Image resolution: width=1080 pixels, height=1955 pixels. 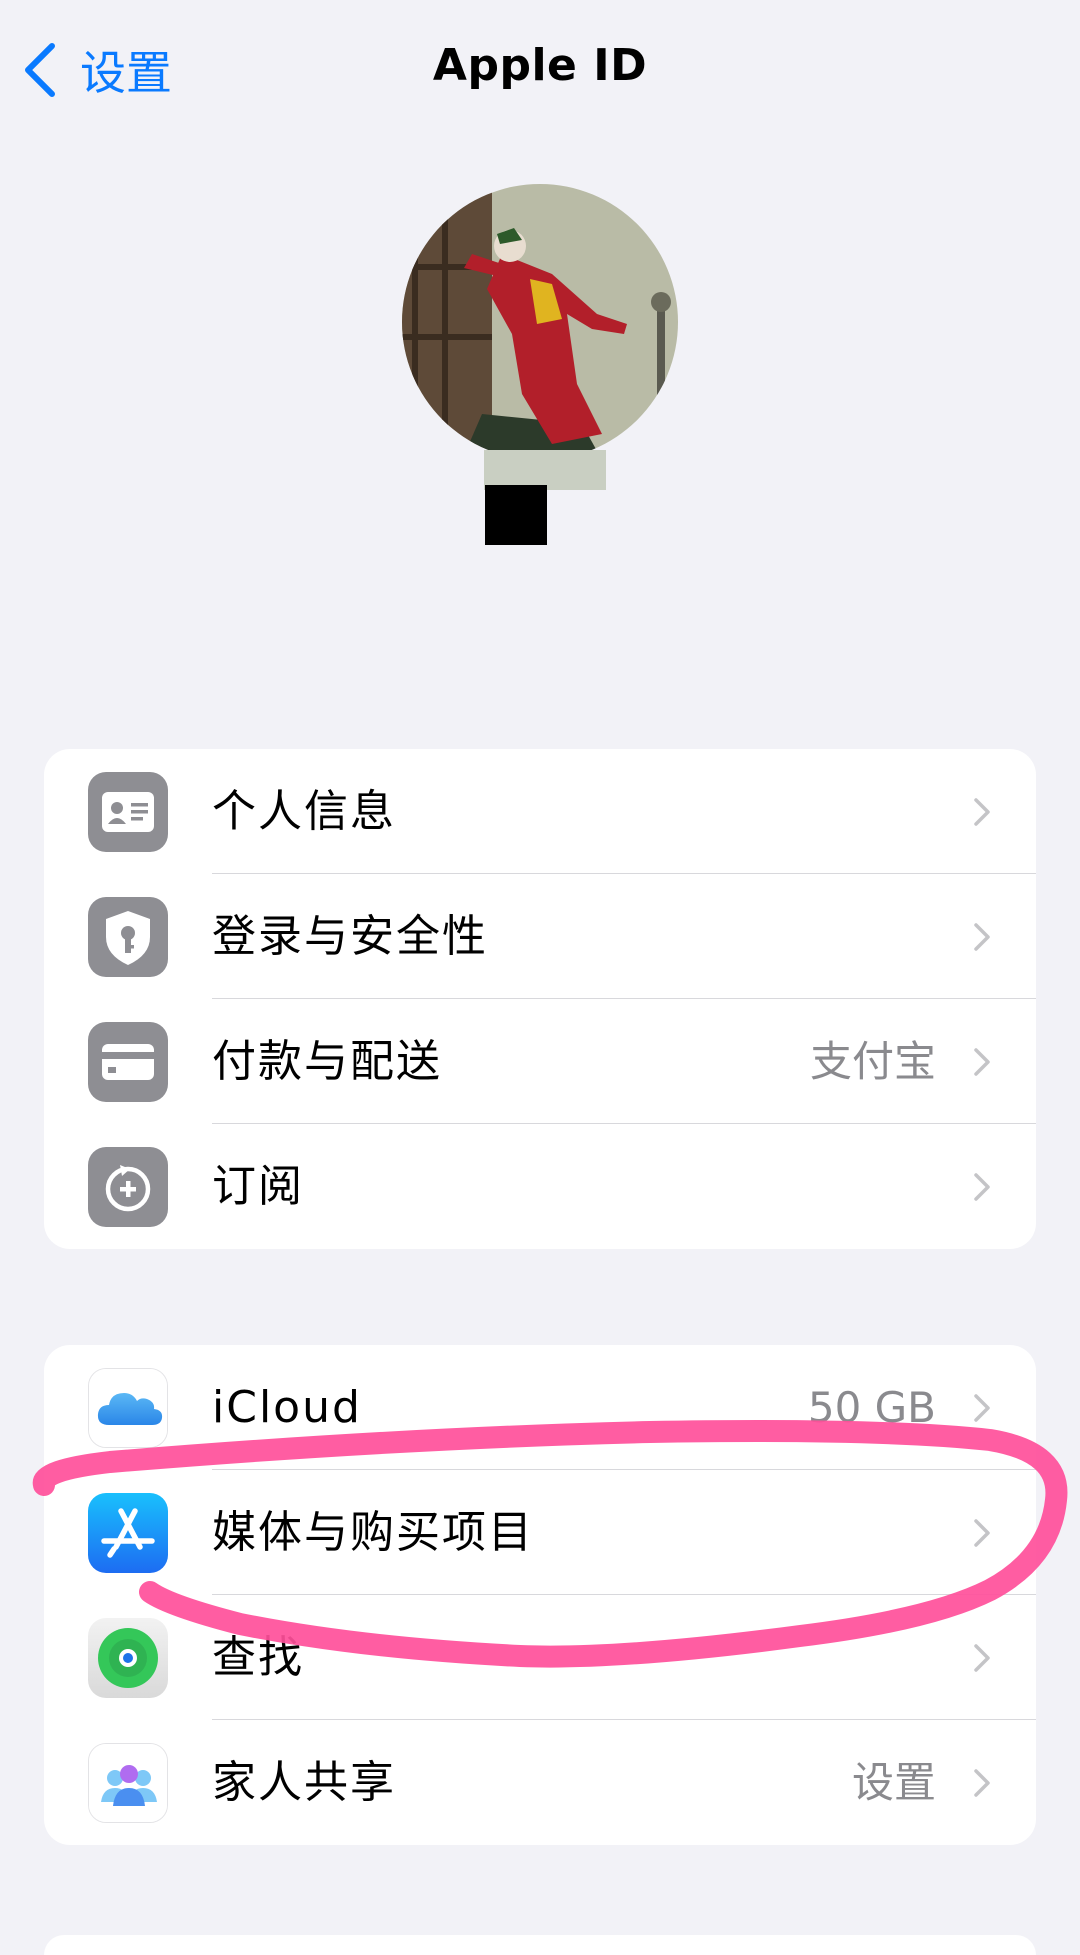 What do you see at coordinates (545, 470) in the screenshot?
I see `redaction-block` at bounding box center [545, 470].